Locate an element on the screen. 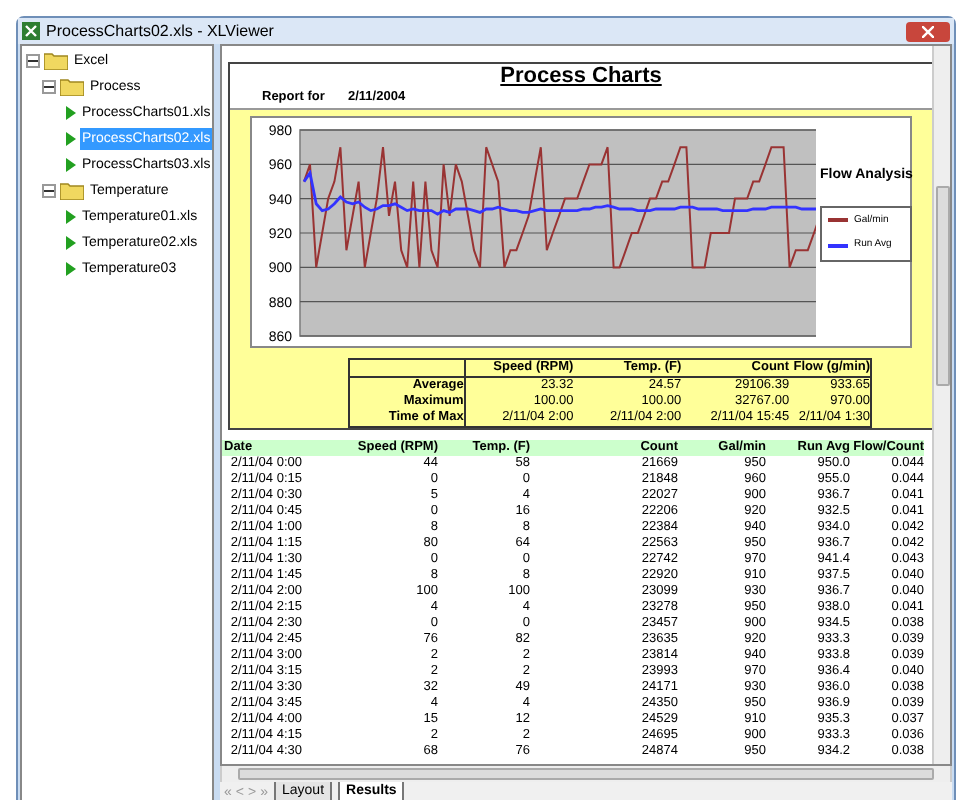 This screenshot has width=962, height=800. close-icon is located at coordinates (928, 31).